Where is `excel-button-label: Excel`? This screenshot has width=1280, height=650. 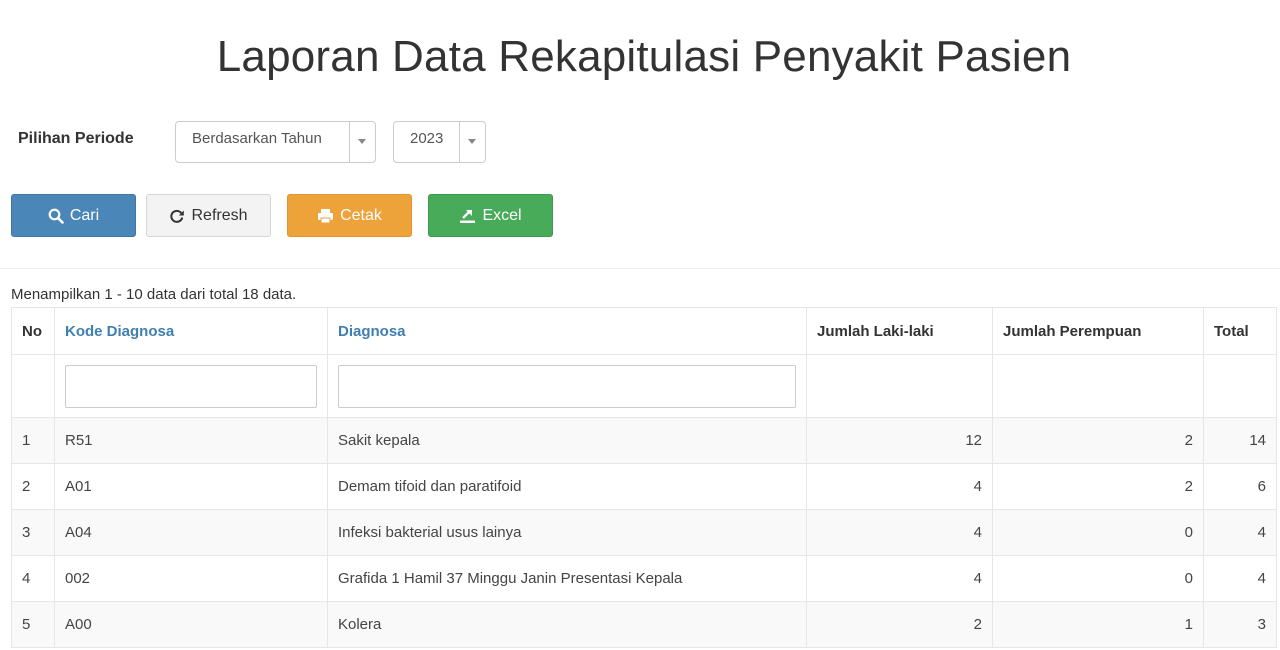
excel-button-label: Excel is located at coordinates (502, 215).